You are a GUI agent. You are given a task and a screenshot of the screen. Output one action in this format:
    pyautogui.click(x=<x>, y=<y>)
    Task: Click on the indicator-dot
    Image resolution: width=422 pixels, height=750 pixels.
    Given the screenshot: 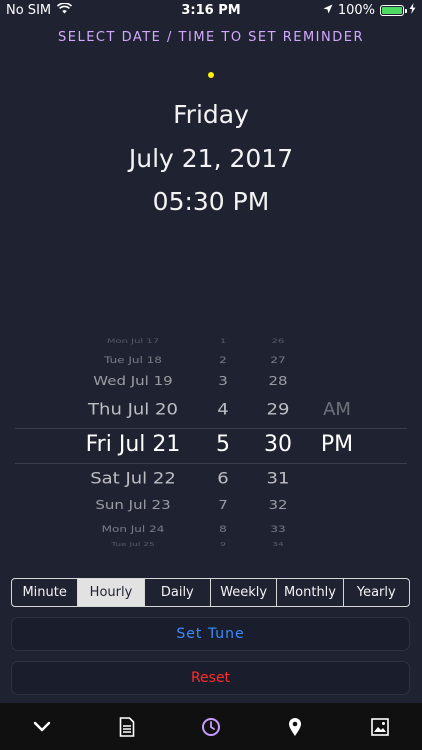 What is the action you would take?
    pyautogui.click(x=211, y=75)
    